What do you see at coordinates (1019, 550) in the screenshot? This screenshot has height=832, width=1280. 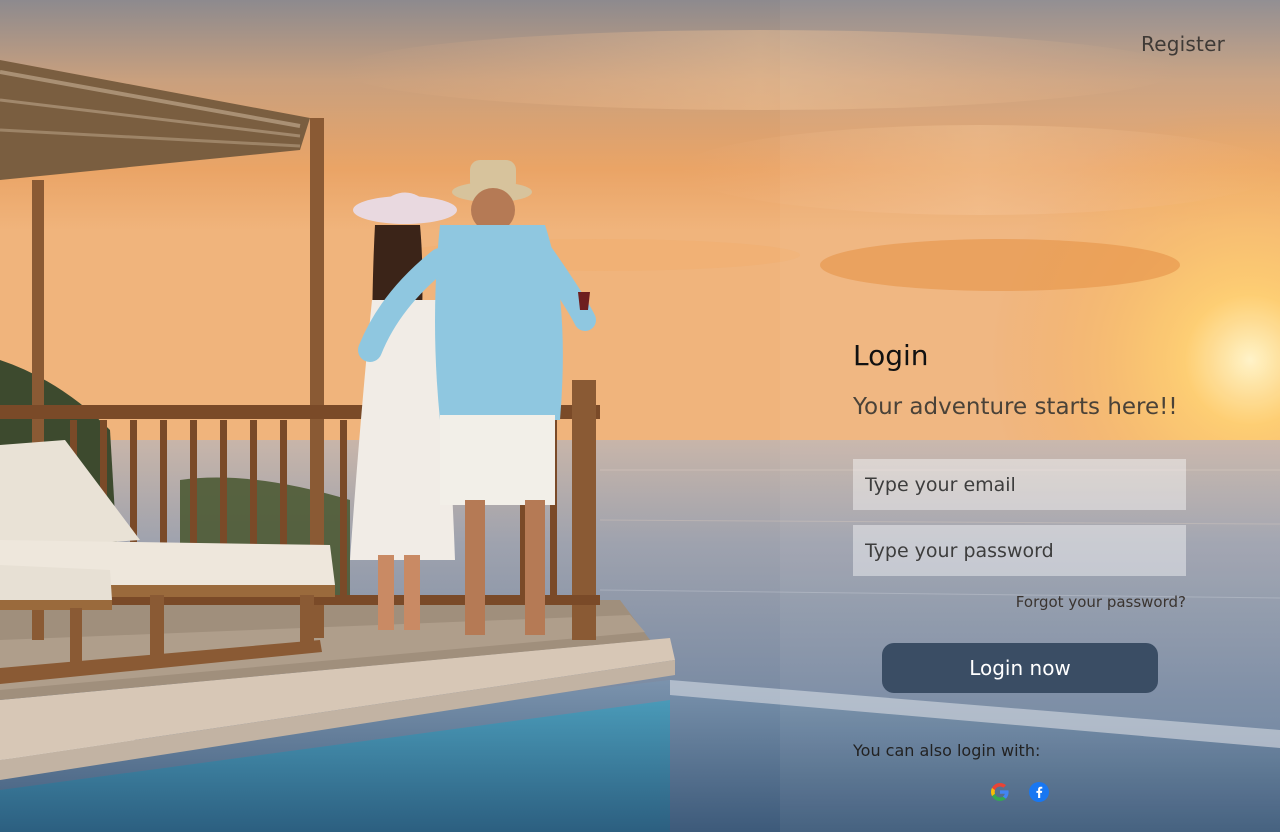 I see `password-field` at bounding box center [1019, 550].